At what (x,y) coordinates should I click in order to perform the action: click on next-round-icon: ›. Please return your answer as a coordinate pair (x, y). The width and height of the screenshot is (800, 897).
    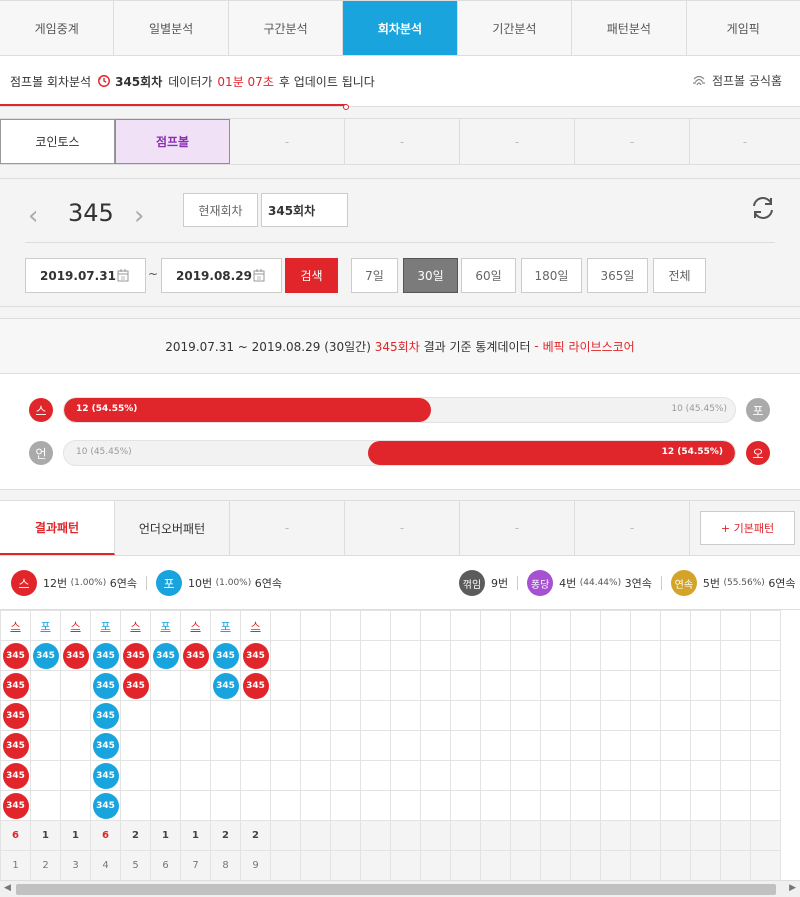
    Looking at the image, I should click on (139, 216).